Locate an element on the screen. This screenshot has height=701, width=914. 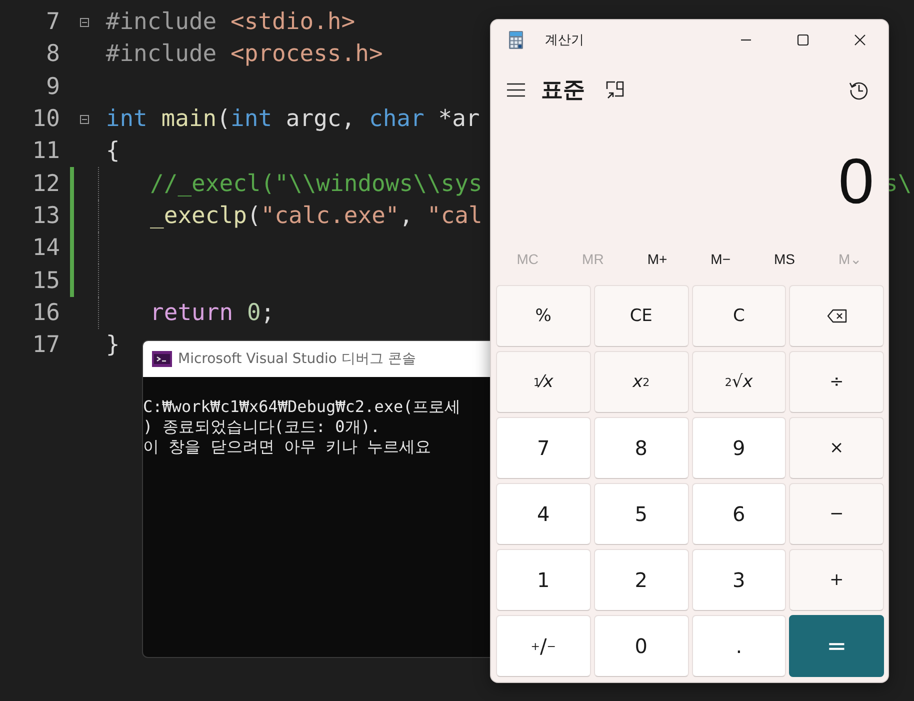
calculator-key: CE is located at coordinates (641, 316).